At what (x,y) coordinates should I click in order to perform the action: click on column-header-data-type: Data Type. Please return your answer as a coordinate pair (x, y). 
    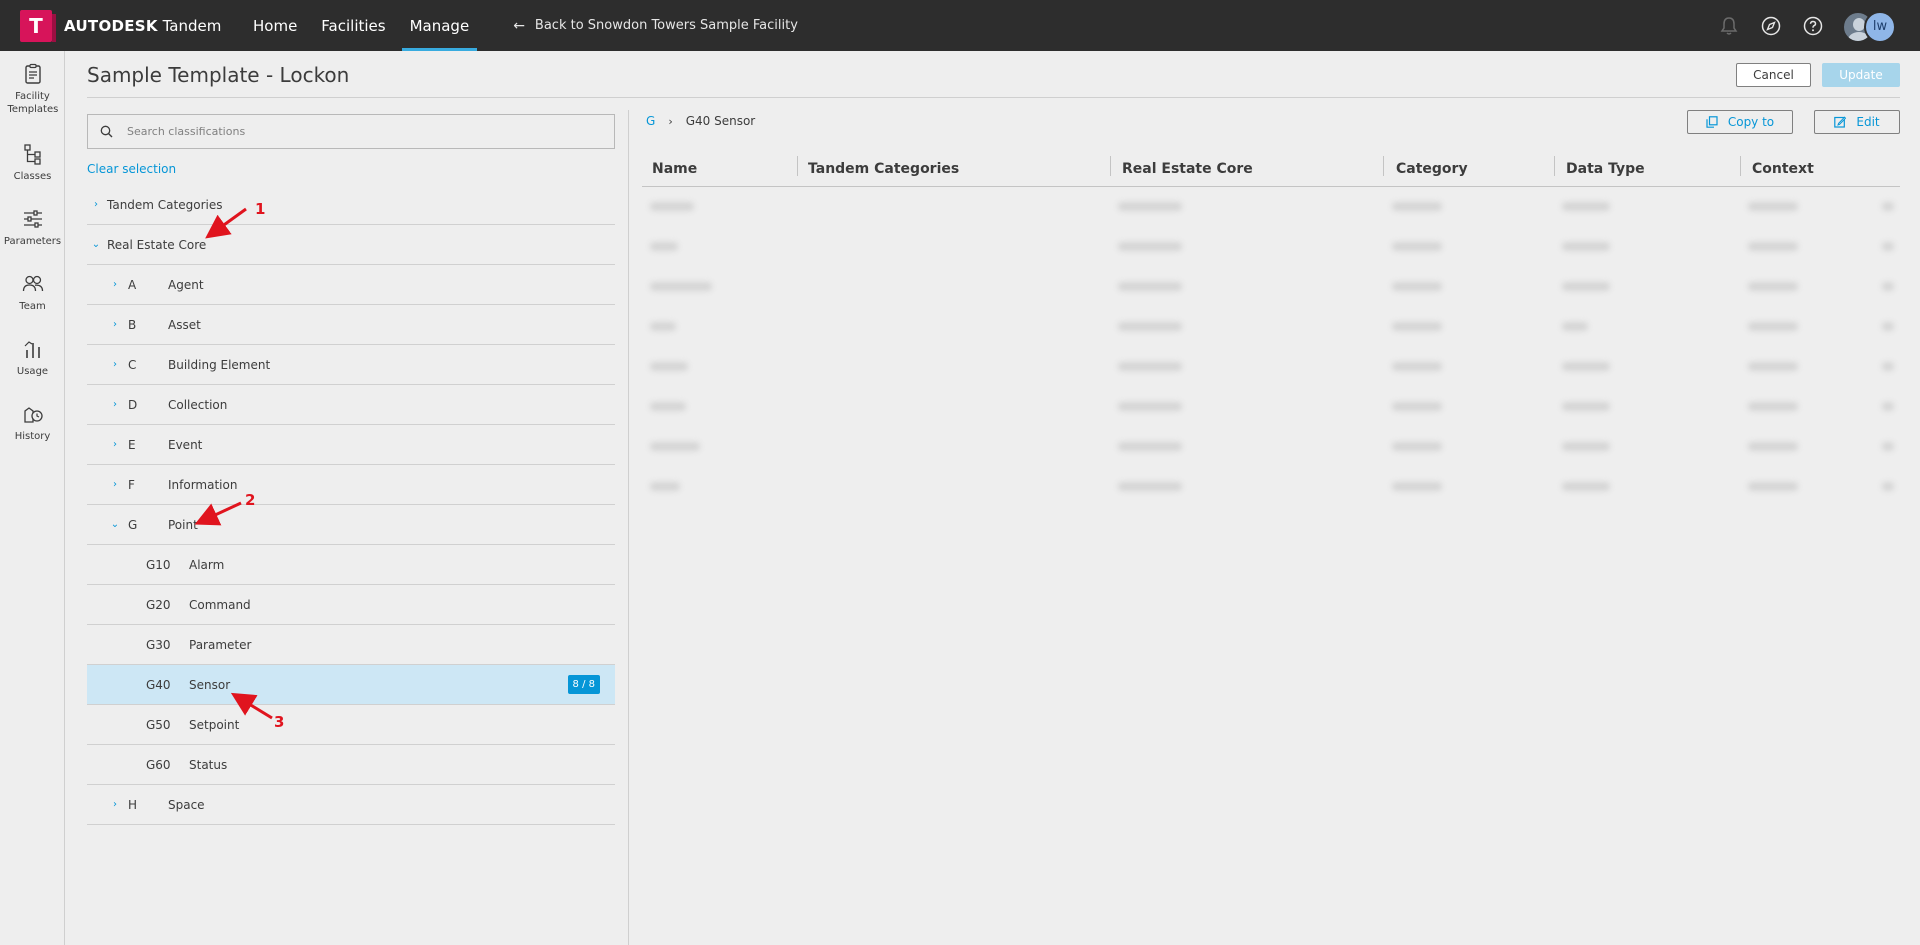
    Looking at the image, I should click on (1605, 168).